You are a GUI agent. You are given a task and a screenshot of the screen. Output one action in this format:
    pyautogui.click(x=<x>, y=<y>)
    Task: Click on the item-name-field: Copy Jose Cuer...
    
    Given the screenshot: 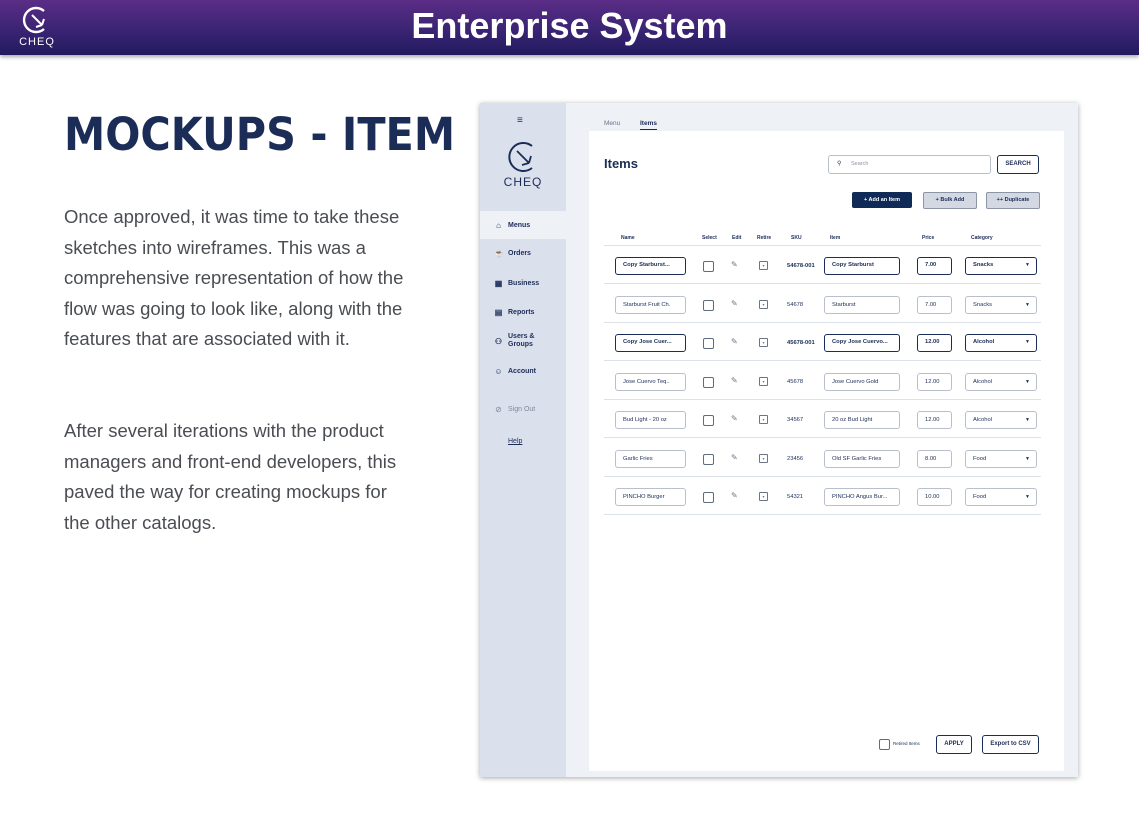 What is the action you would take?
    pyautogui.click(x=650, y=343)
    